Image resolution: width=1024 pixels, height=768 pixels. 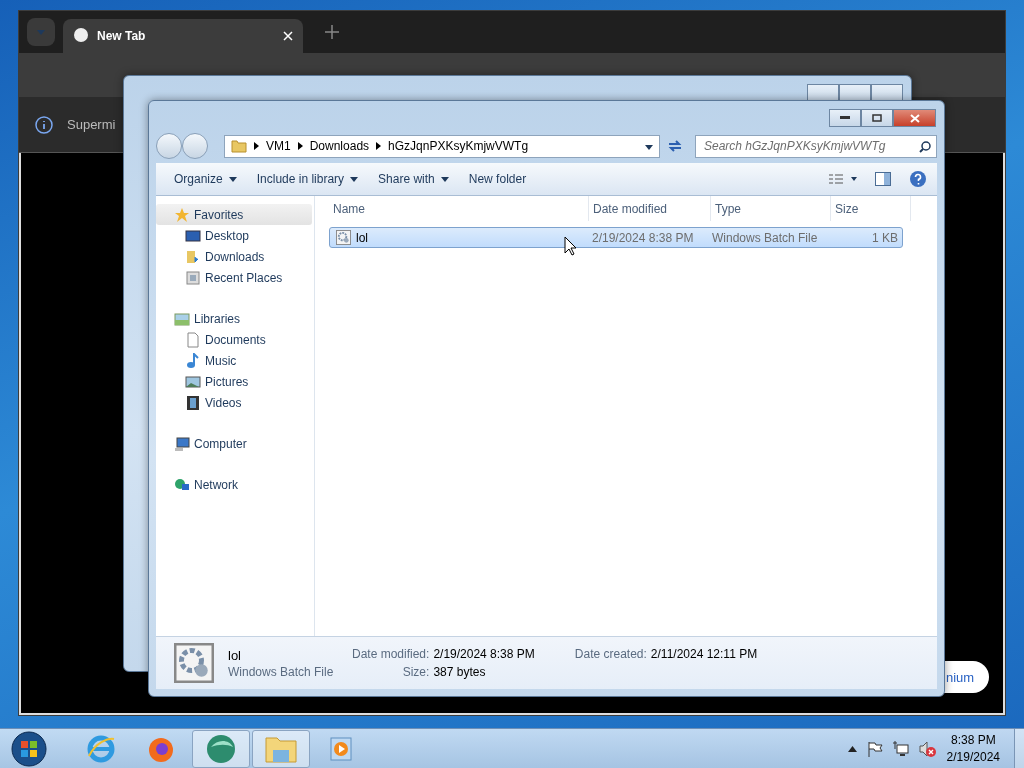 What do you see at coordinates (234, 214) in the screenshot?
I see `nav-item: Favorites` at bounding box center [234, 214].